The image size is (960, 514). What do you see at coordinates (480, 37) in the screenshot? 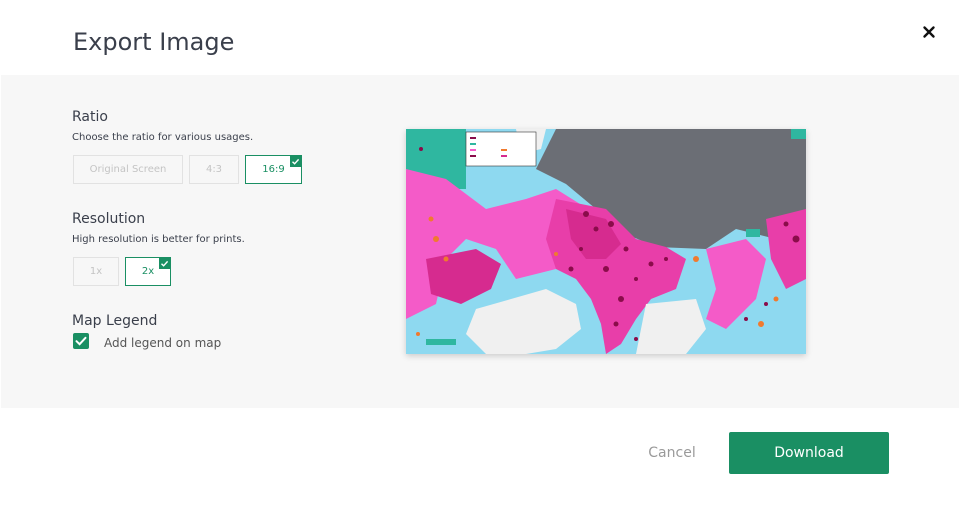
I see `dialog-header: Export Image` at bounding box center [480, 37].